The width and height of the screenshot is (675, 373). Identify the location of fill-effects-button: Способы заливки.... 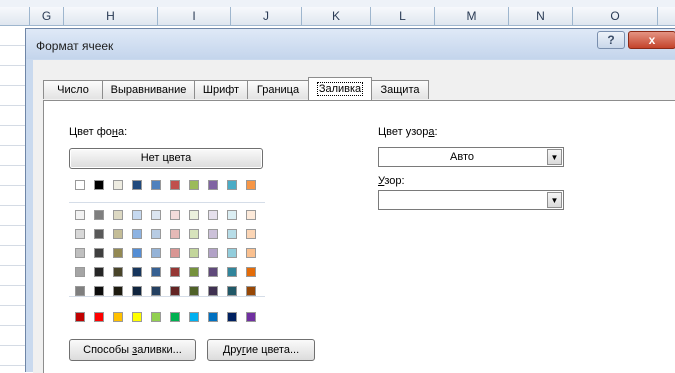
(132, 350).